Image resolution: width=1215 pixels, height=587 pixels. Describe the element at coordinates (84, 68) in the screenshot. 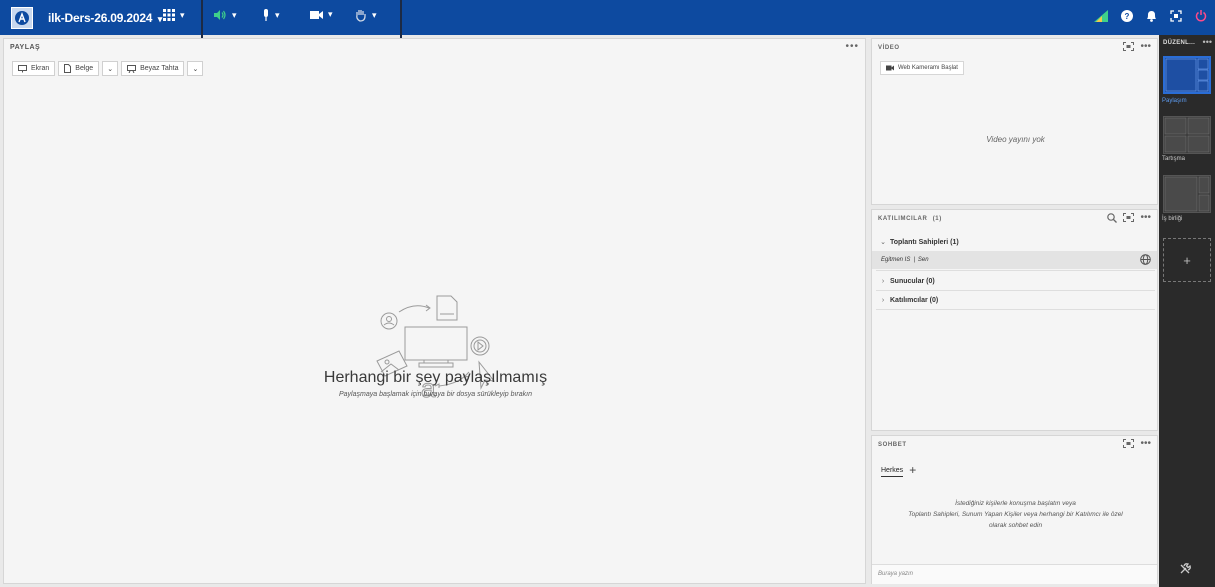

I see `share-document-label: Belge` at that location.